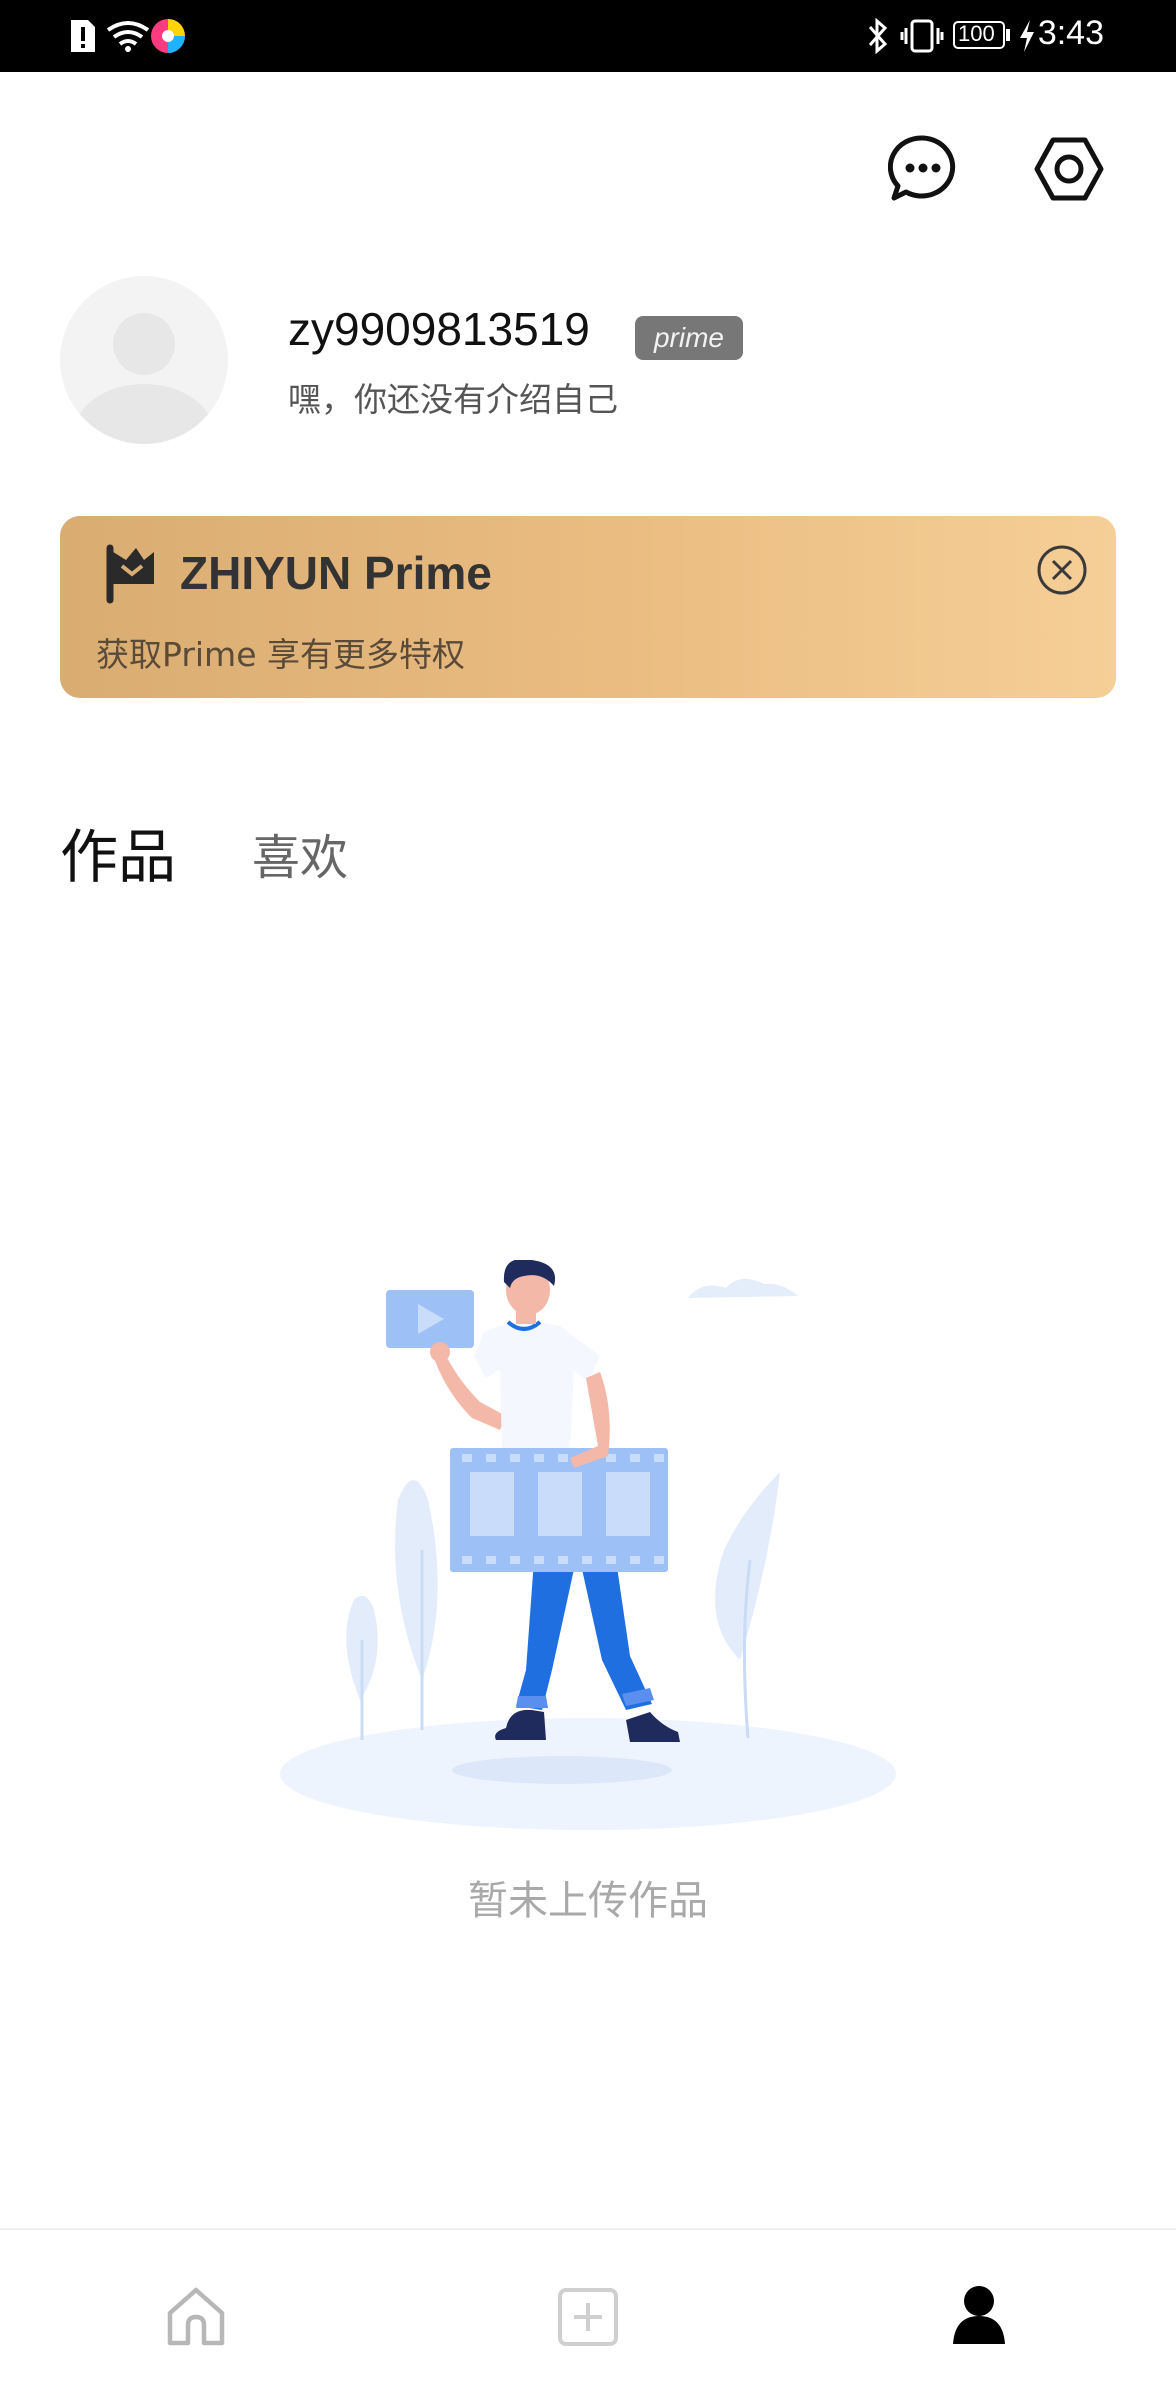 This screenshot has height=2400, width=1176. I want to click on tab-likes: 喜欢, so click(300, 853).